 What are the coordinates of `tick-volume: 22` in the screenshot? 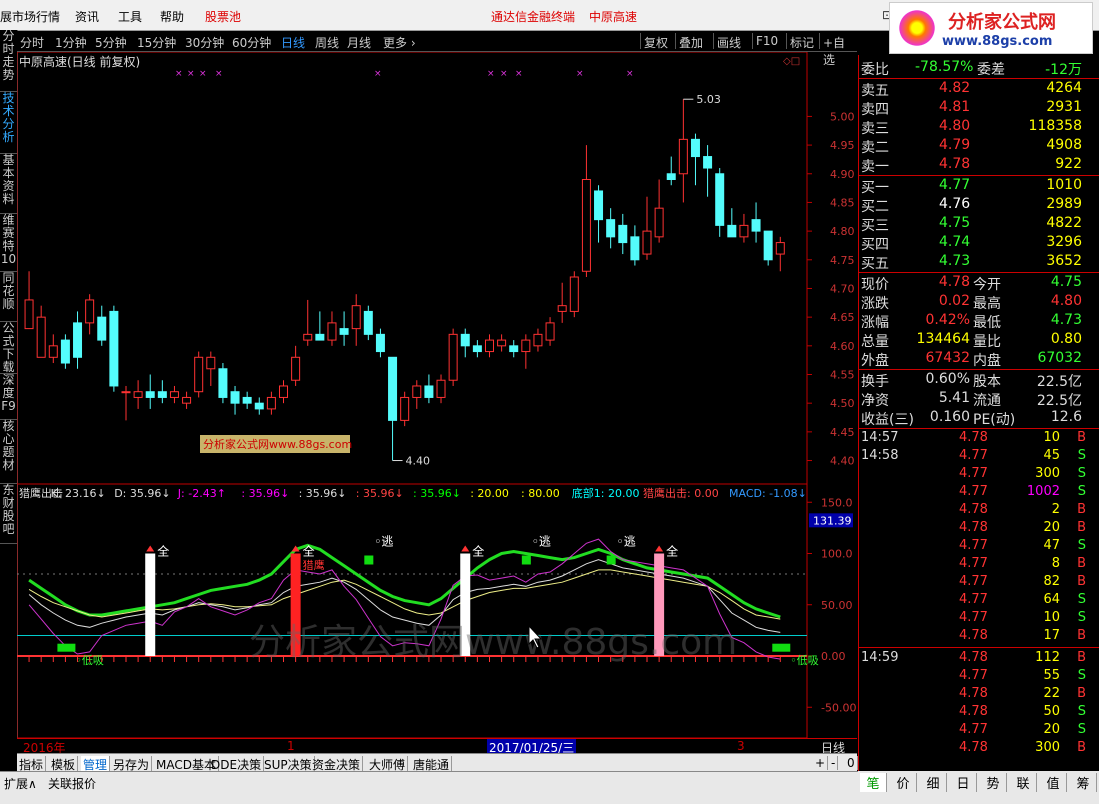 It's located at (1051, 693).